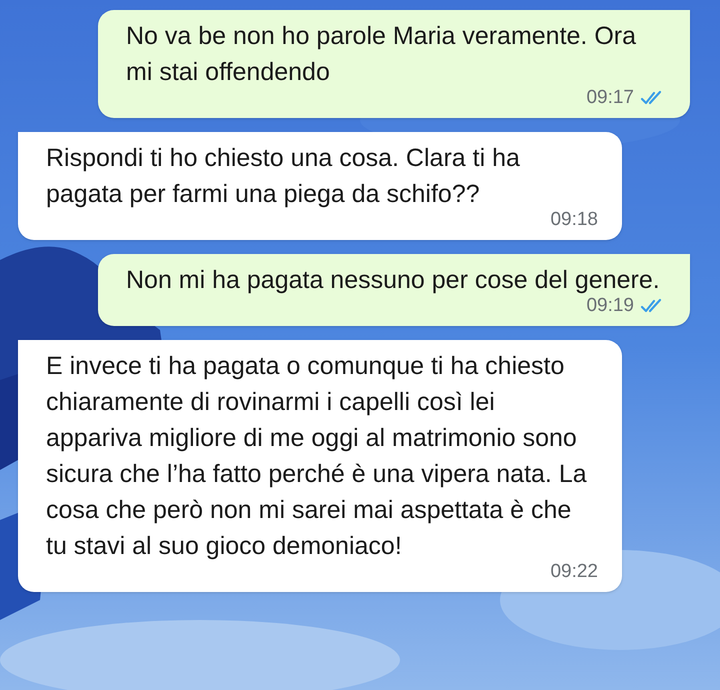 The width and height of the screenshot is (720, 690). I want to click on message-text: No va be non ho parole Maria veramente. Ora mi stai offendendo, so click(381, 54).